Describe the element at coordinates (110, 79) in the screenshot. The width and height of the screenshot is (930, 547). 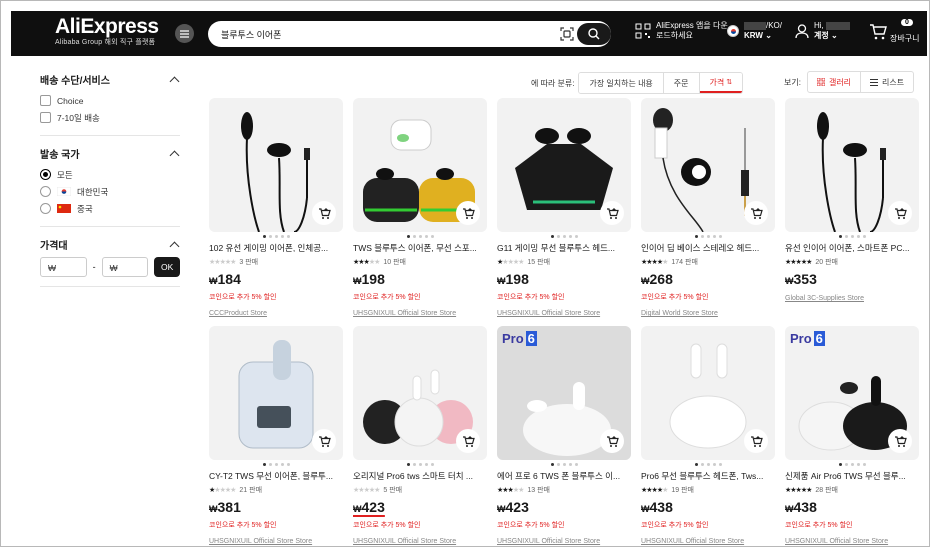
I see `shipping-filter-header: 배송 수단/서비스` at that location.